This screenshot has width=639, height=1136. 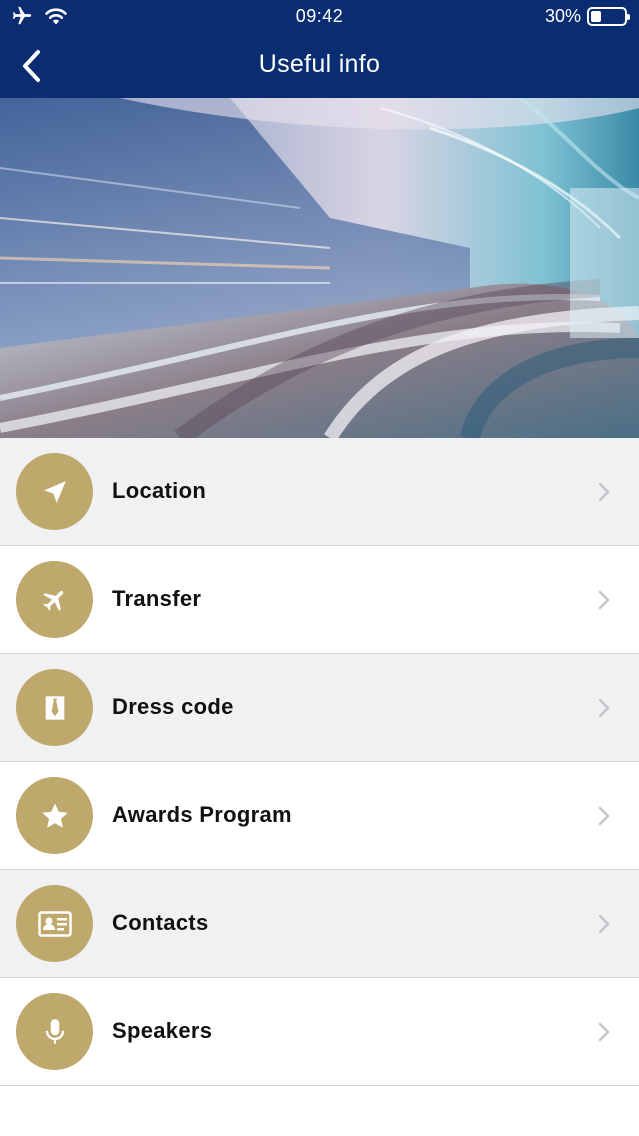 What do you see at coordinates (319, 492) in the screenshot?
I see `menu-item-location: Location` at bounding box center [319, 492].